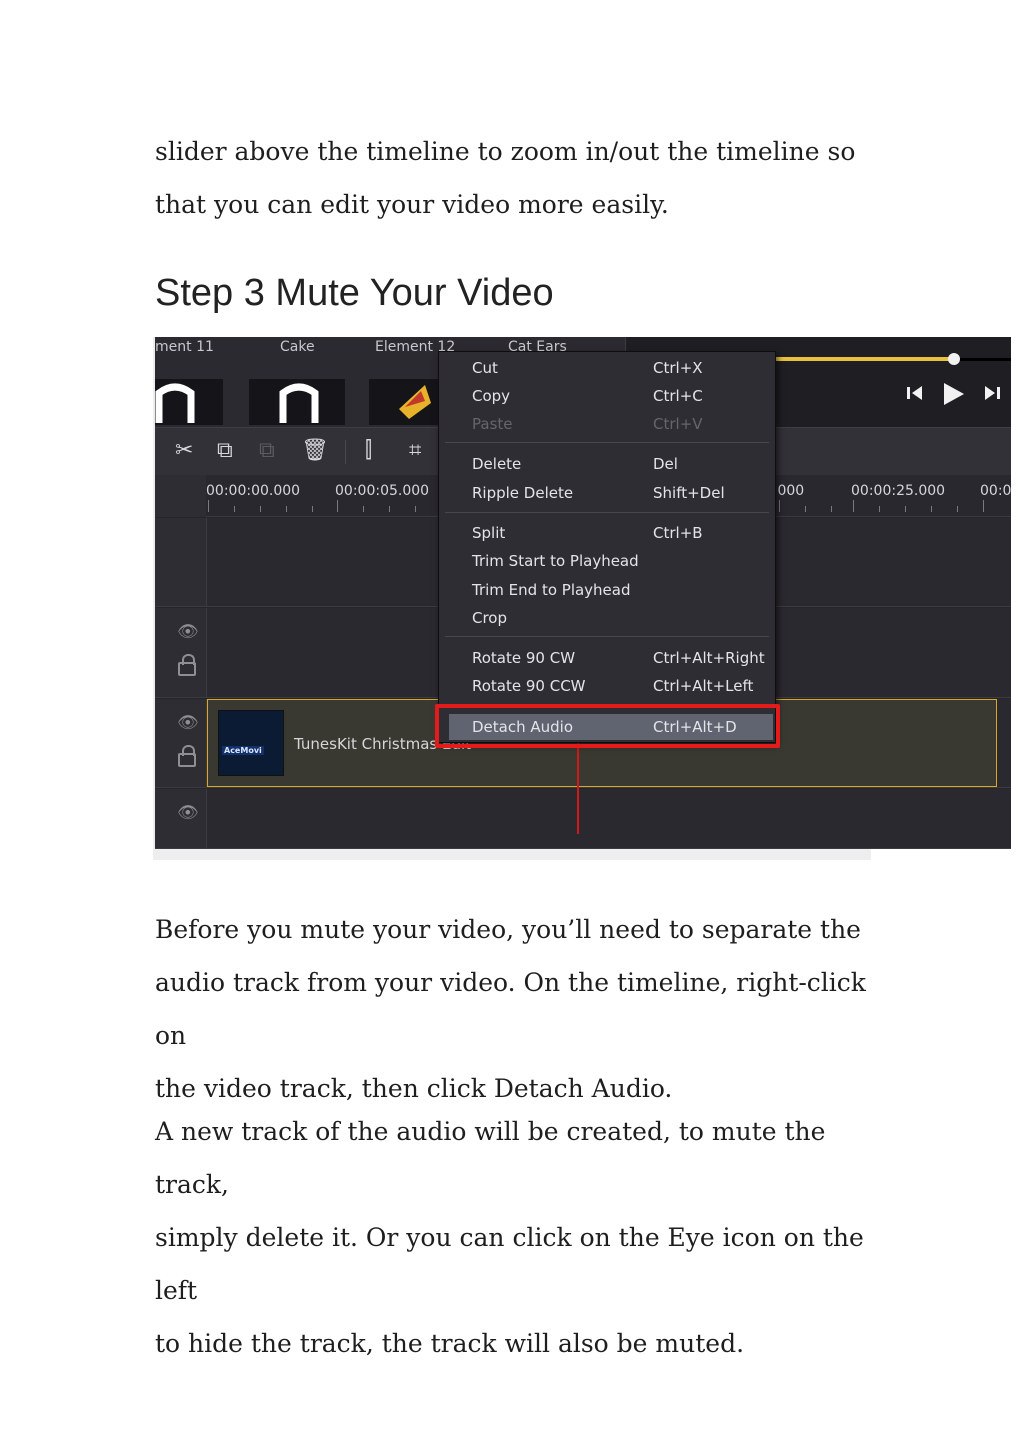 This screenshot has height=1447, width=1023. Describe the element at coordinates (243, 750) in the screenshot. I see `clip-thumbnail-logo: AceMovi` at that location.